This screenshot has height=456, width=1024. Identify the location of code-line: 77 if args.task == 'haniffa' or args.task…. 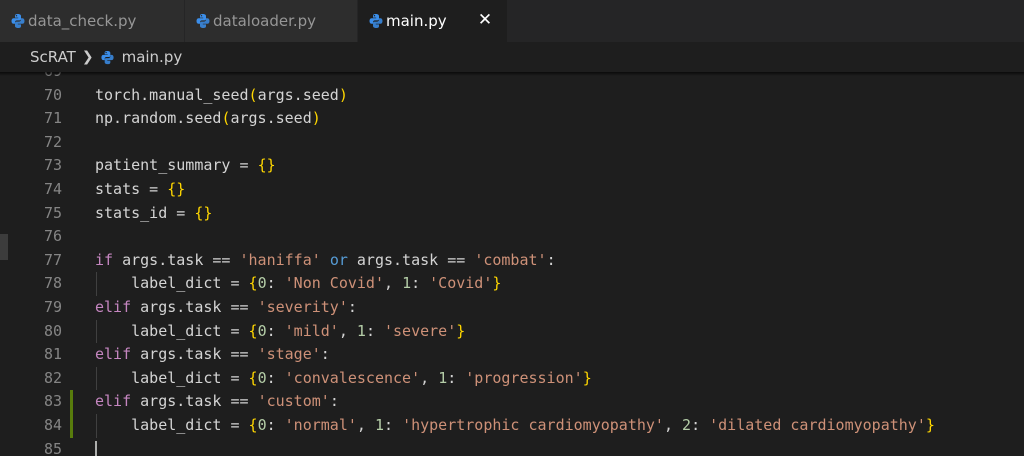
(512, 261).